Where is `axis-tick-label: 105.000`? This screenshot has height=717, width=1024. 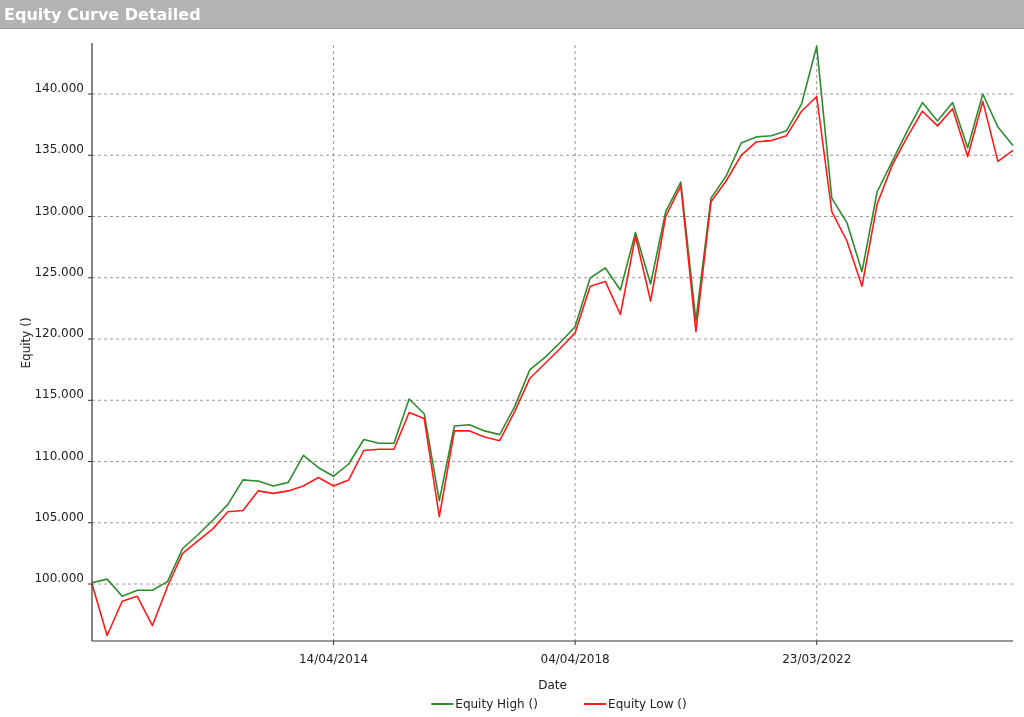 axis-tick-label: 105.000 is located at coordinates (59, 516).